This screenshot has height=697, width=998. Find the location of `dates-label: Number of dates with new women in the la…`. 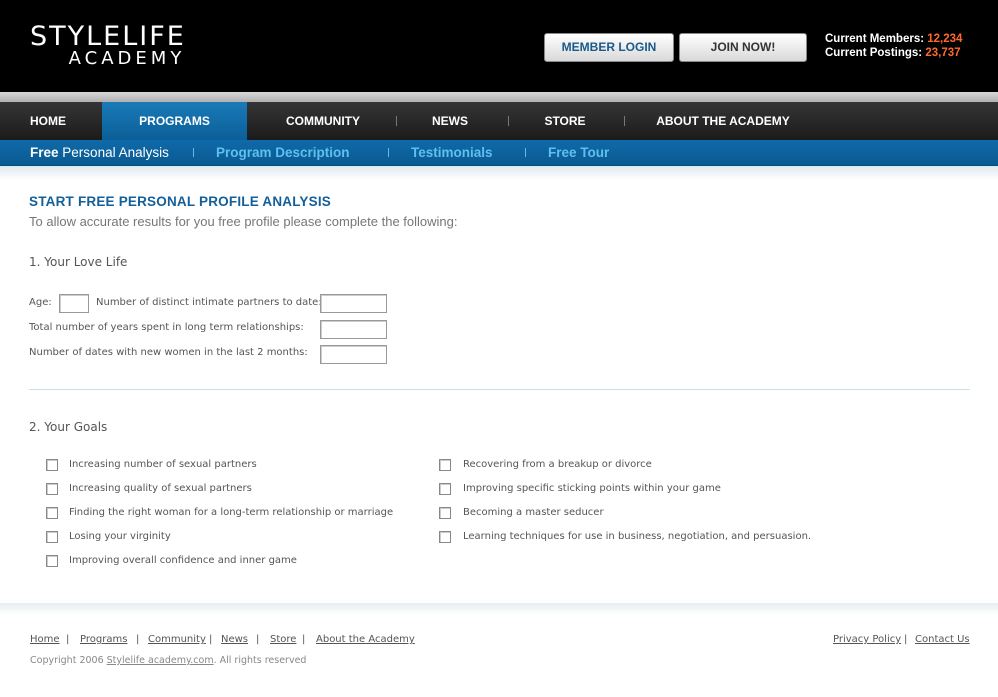

dates-label: Number of dates with new women in the la… is located at coordinates (168, 352).